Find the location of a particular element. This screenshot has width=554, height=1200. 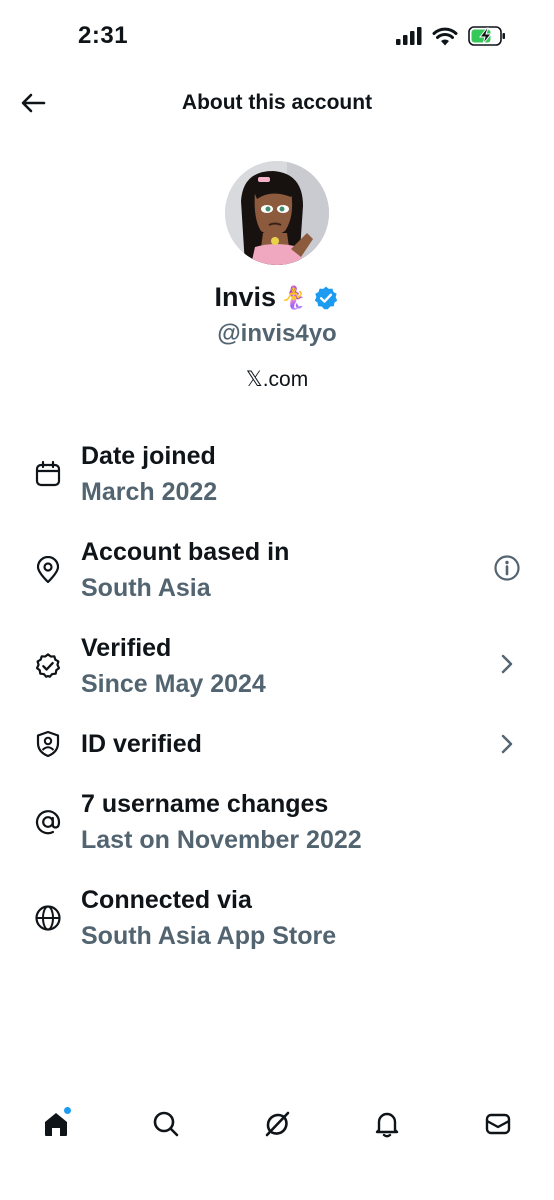

info-row-verified: Verified Since May 2024 is located at coordinates (277, 670).